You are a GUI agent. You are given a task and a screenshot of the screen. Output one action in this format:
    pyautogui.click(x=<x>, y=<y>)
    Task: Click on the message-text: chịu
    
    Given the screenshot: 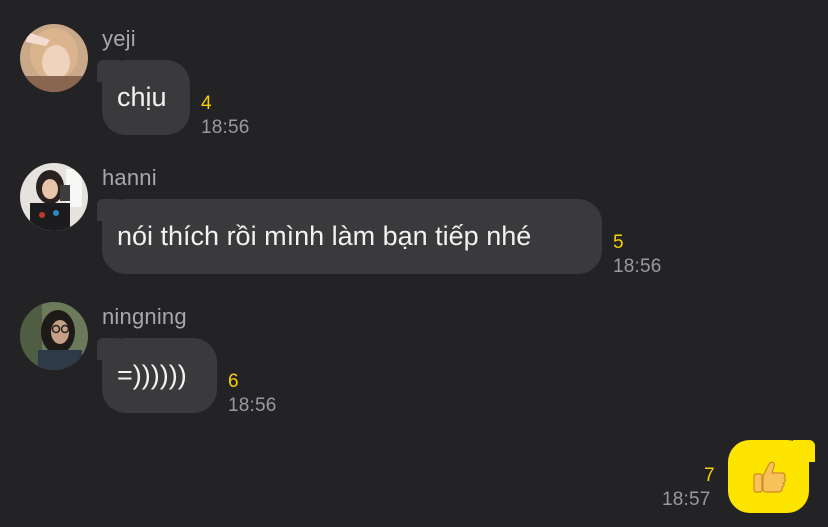 What is the action you would take?
    pyautogui.click(x=142, y=97)
    